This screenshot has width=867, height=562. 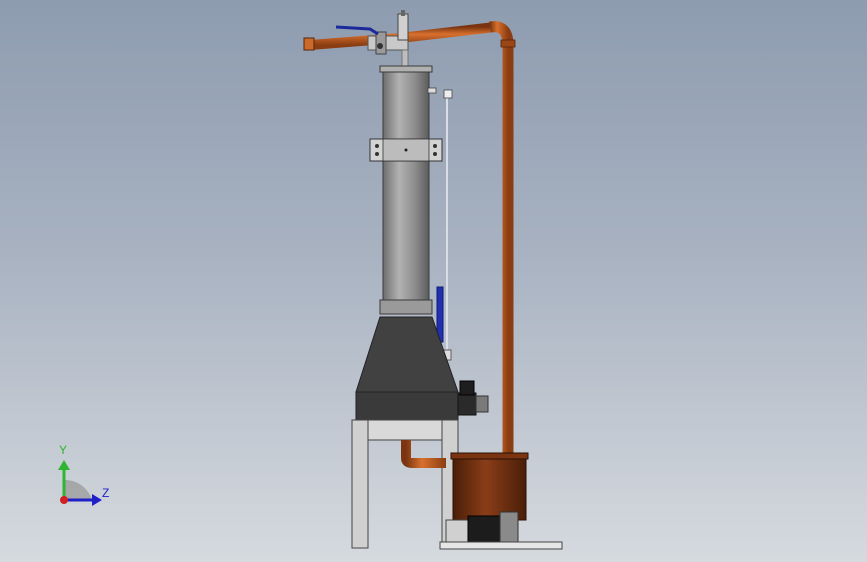 I want to click on support-frame, so click(x=405, y=484).